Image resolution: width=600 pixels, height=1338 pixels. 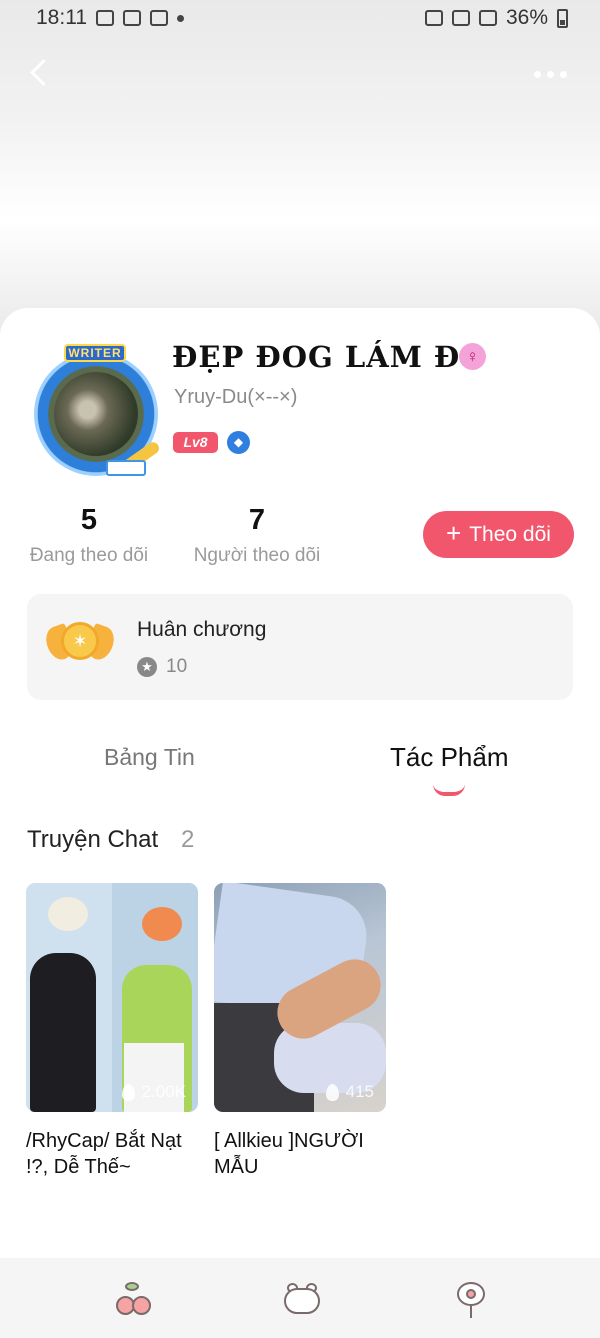 What do you see at coordinates (329, 357) in the screenshot?
I see `profile-name: ĐẸP ĐOG LÁM ĐO` at bounding box center [329, 357].